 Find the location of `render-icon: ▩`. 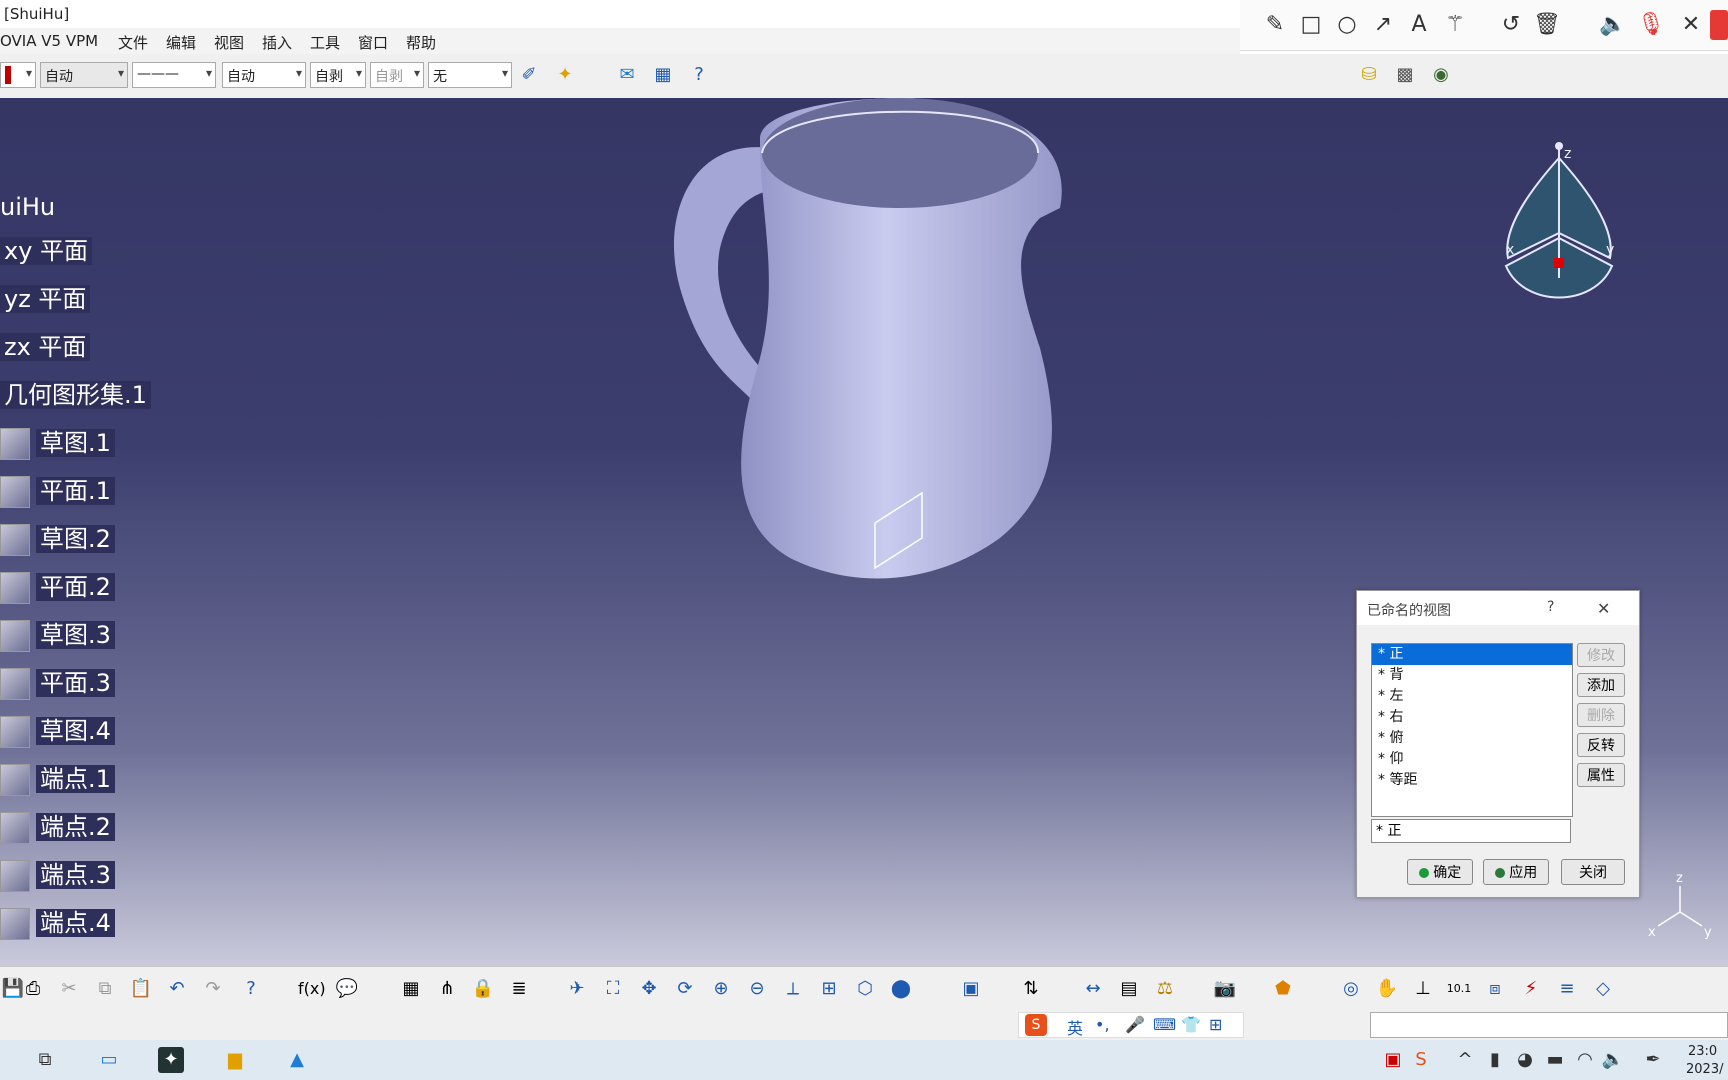

render-icon: ▩ is located at coordinates (1405, 75).